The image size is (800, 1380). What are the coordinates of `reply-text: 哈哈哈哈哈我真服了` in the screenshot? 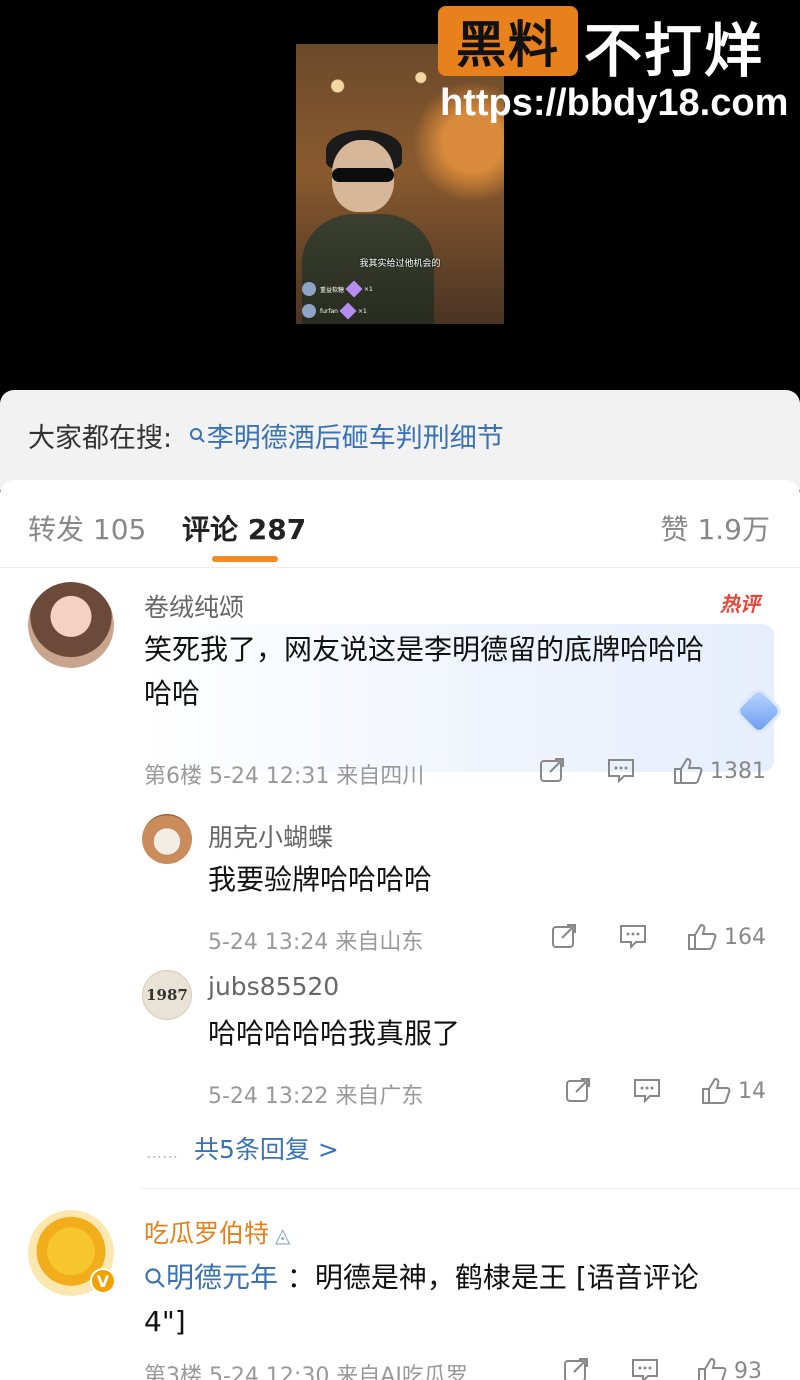 It's located at (334, 1033).